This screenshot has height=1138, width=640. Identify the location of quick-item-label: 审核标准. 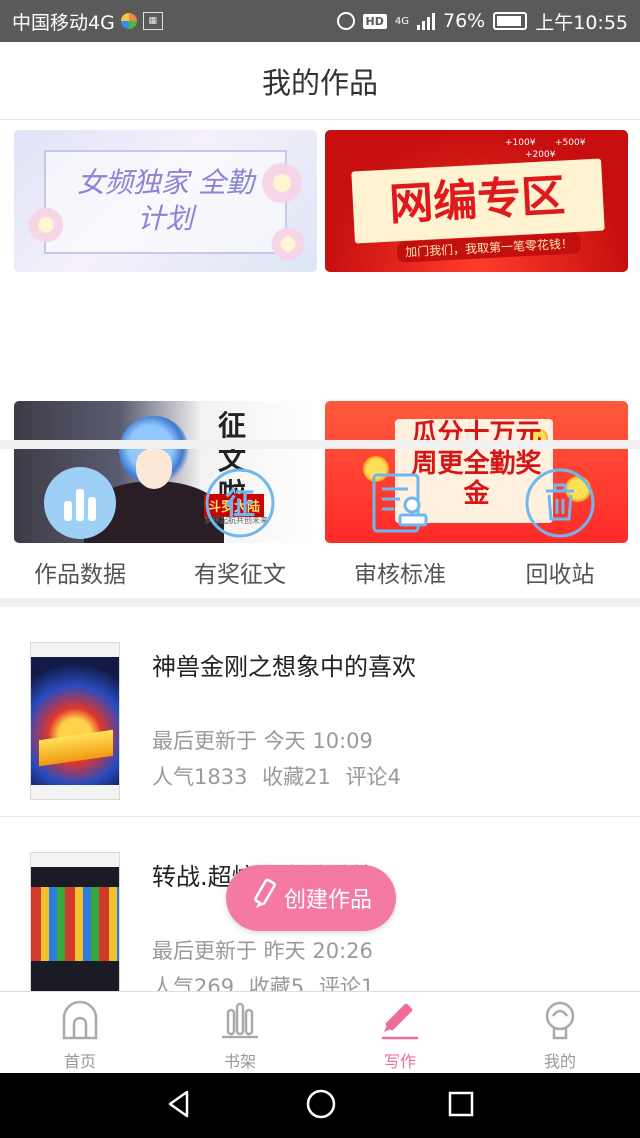
(400, 575).